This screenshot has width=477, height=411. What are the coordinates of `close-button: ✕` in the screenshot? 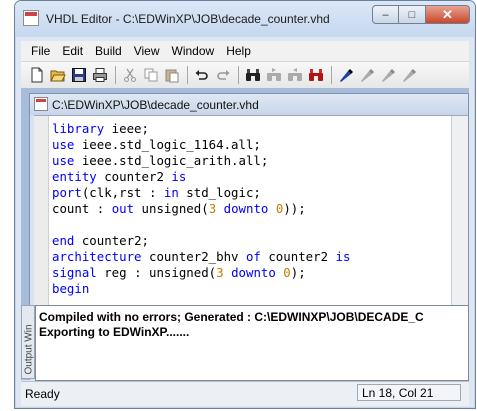 It's located at (448, 14).